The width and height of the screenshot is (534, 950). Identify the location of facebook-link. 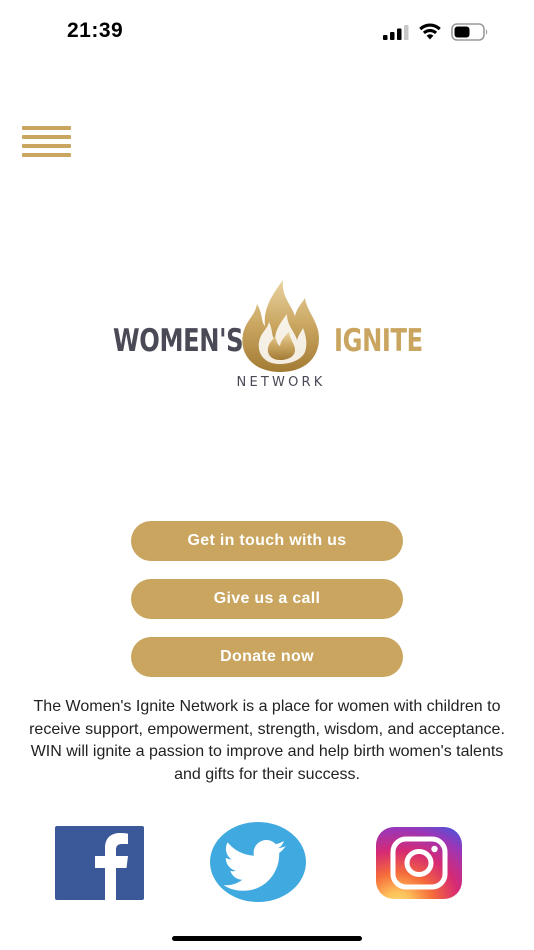
(99, 863).